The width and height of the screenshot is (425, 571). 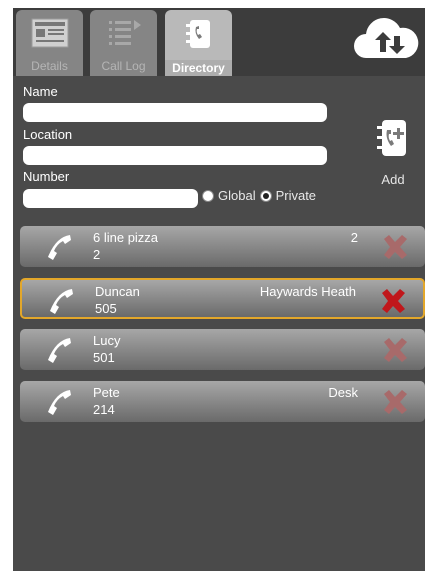 I want to click on radio-private-label: Private, so click(x=296, y=195).